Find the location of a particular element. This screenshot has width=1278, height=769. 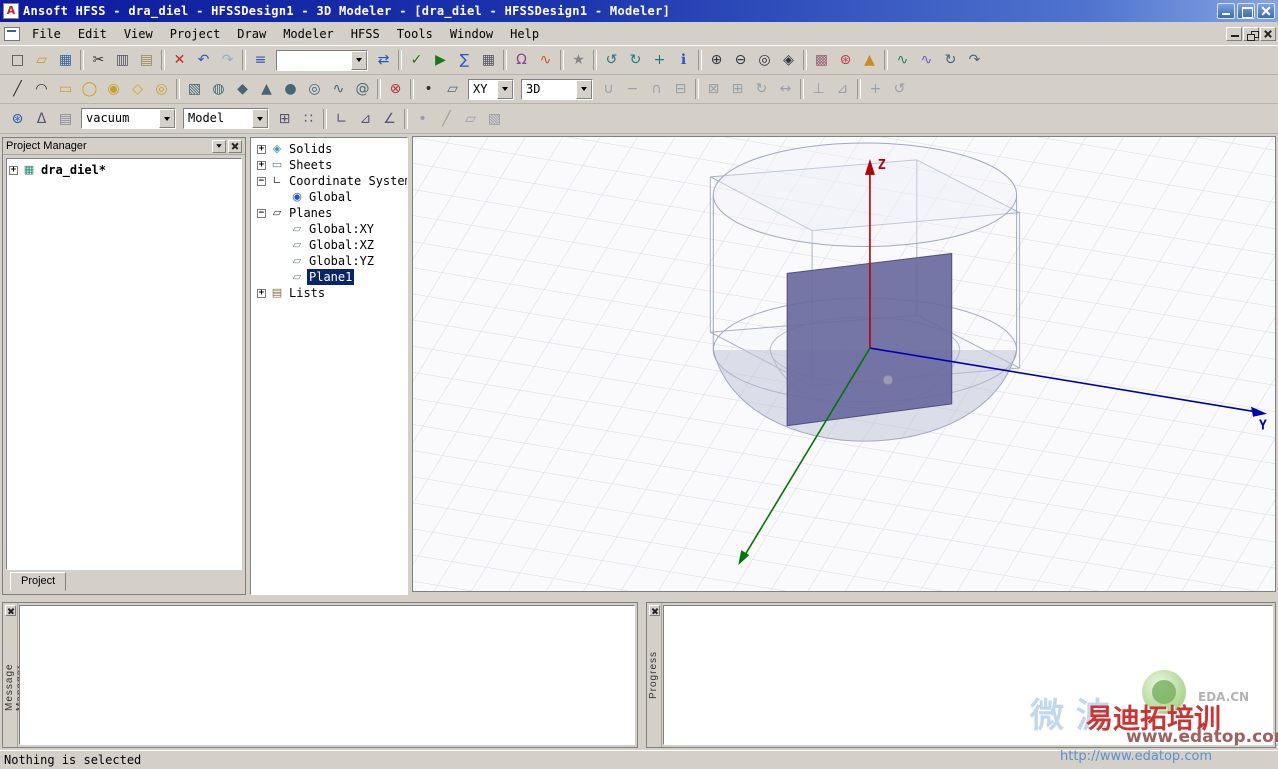

menu-item: HFSS is located at coordinates (365, 34).